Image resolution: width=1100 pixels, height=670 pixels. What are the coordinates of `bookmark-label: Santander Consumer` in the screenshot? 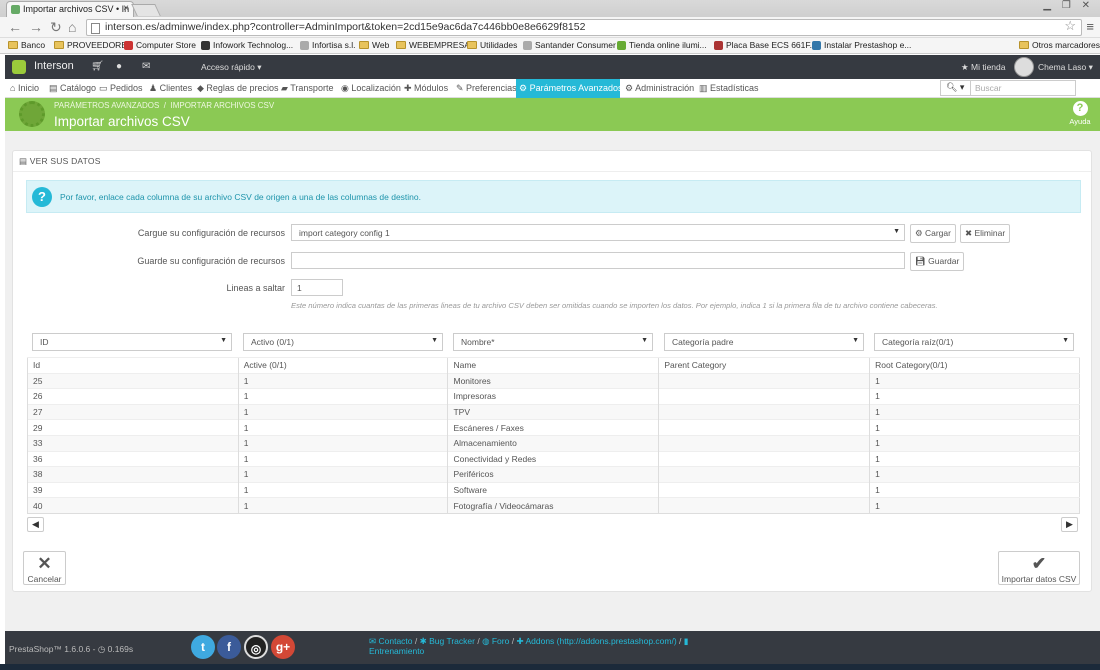 It's located at (575, 45).